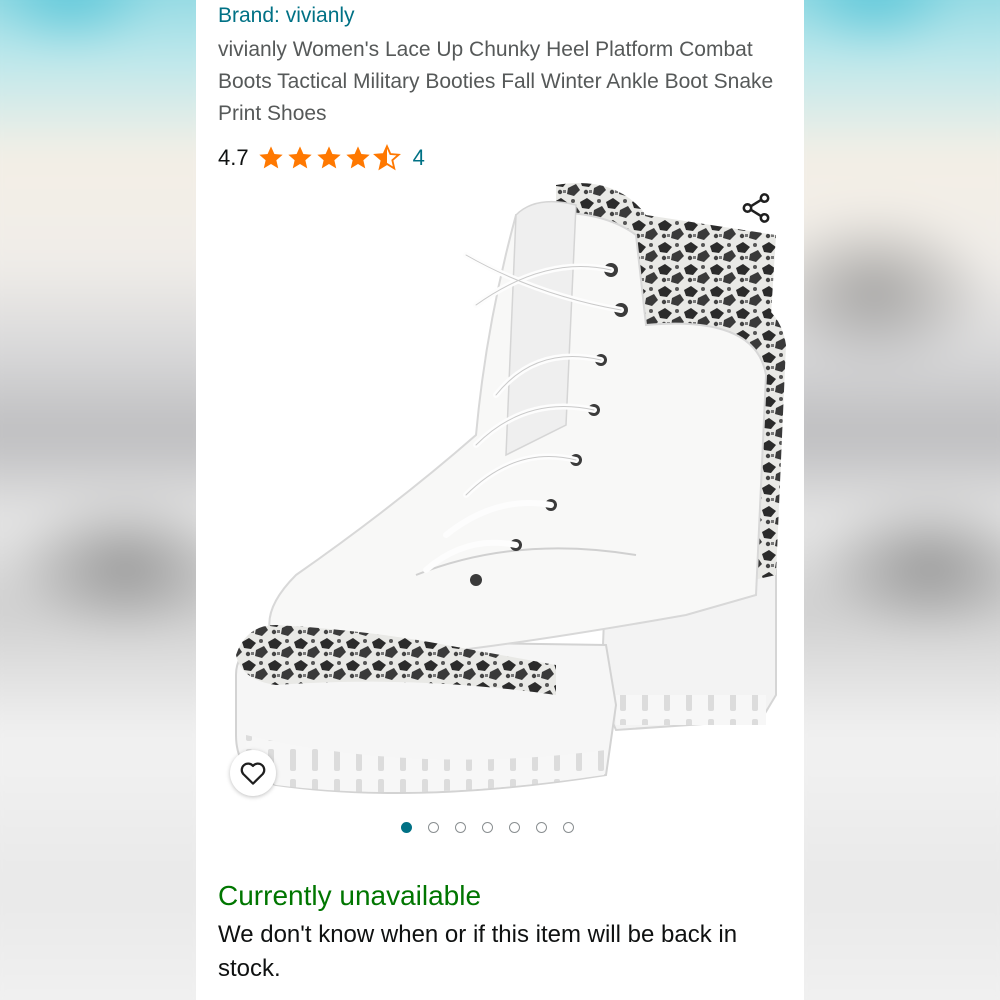  I want to click on brand-link: Brand: vivianly, so click(286, 16).